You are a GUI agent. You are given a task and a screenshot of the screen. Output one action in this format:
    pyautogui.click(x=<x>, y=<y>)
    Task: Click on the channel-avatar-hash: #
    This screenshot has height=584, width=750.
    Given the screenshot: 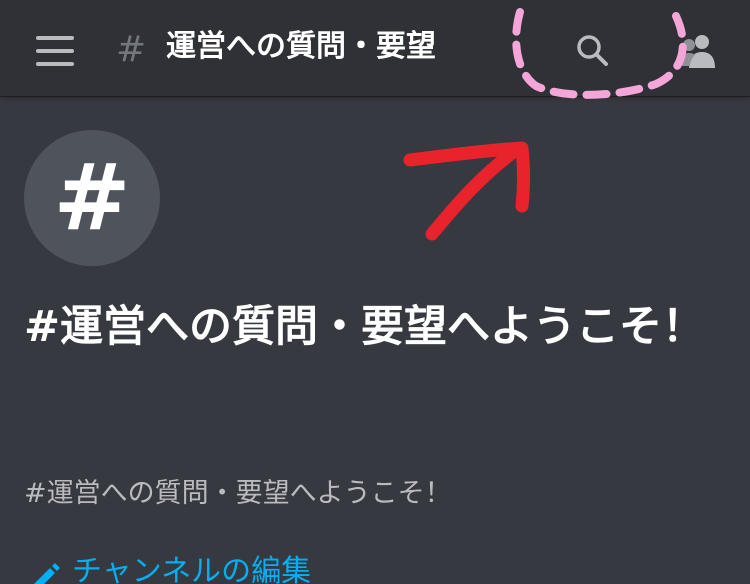 What is the action you would take?
    pyautogui.click(x=92, y=197)
    